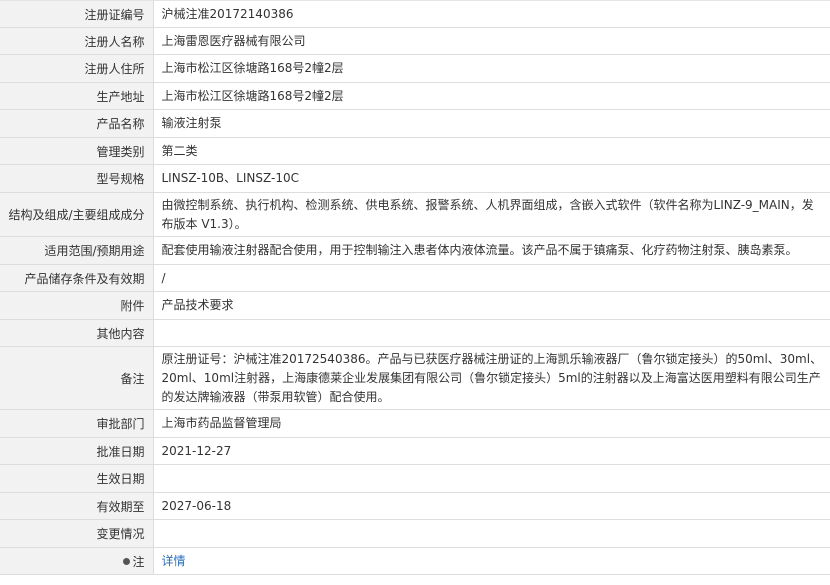 The width and height of the screenshot is (830, 585). Describe the element at coordinates (77, 333) in the screenshot. I see `label-other-content: 其他内容` at that location.